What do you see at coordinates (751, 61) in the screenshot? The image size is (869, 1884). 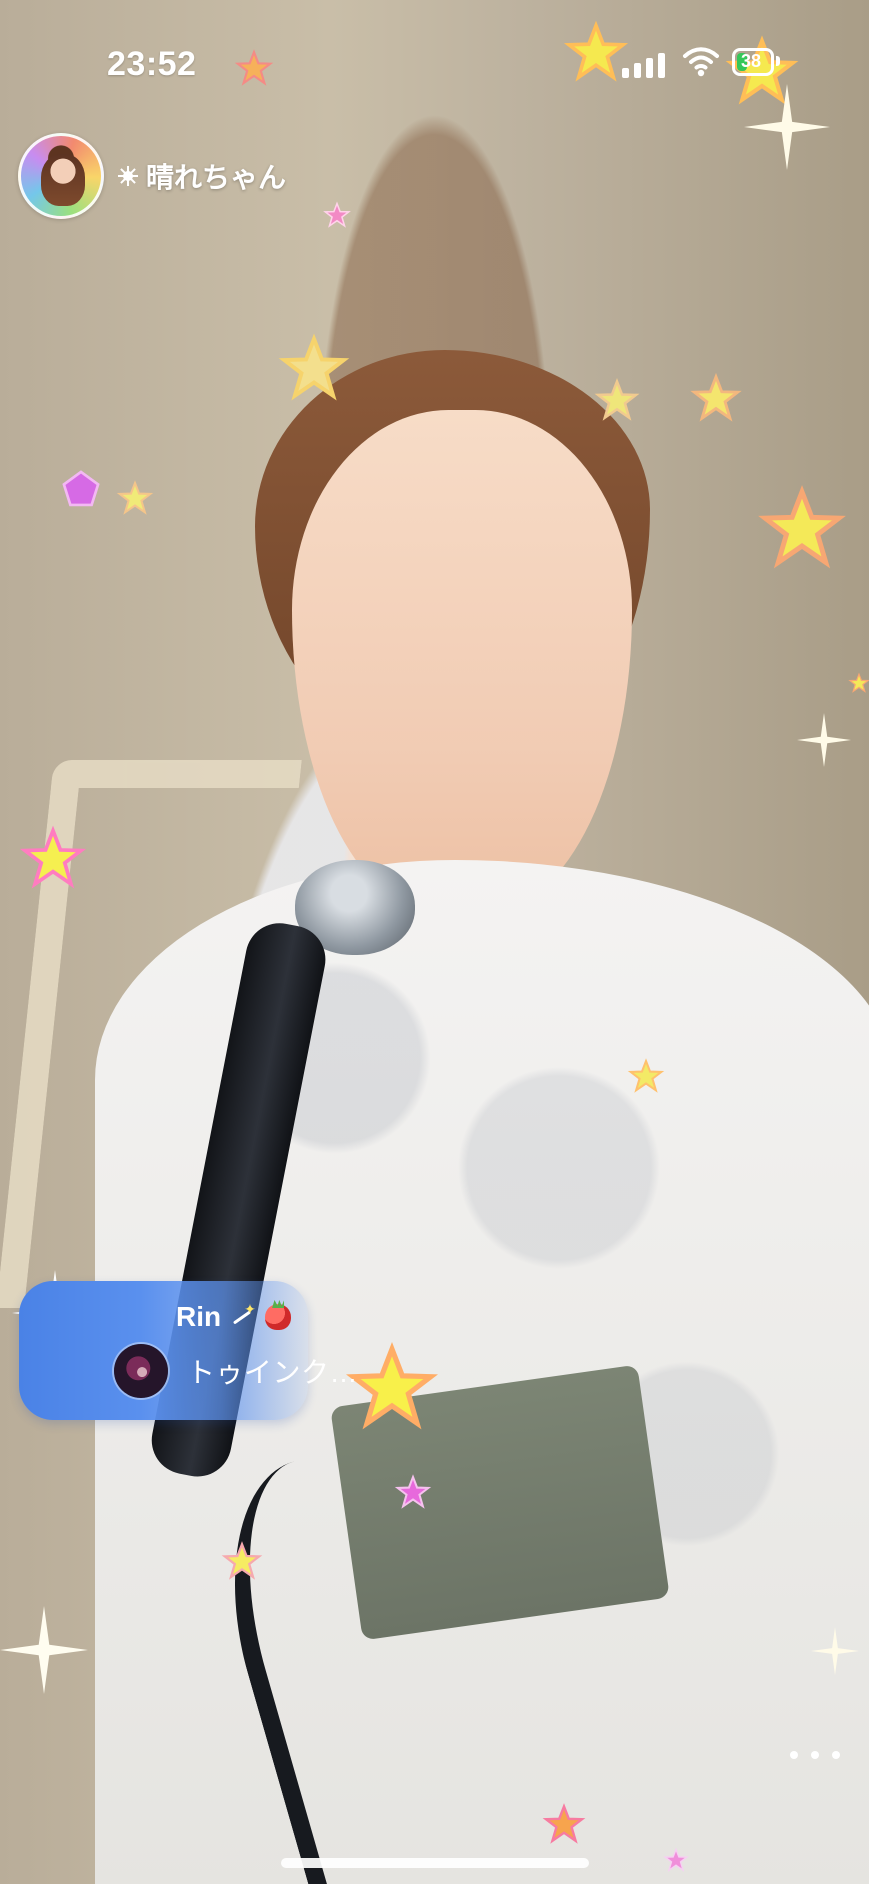 I see `battery-percentage: 38` at bounding box center [751, 61].